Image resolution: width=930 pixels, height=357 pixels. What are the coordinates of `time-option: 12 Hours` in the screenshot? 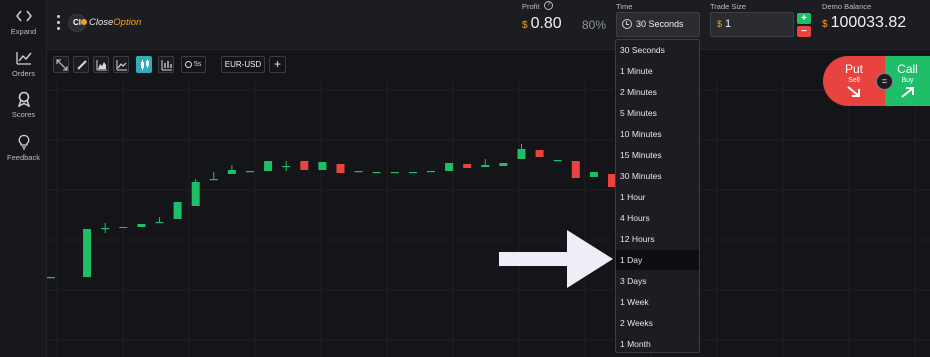 It's located at (657, 239).